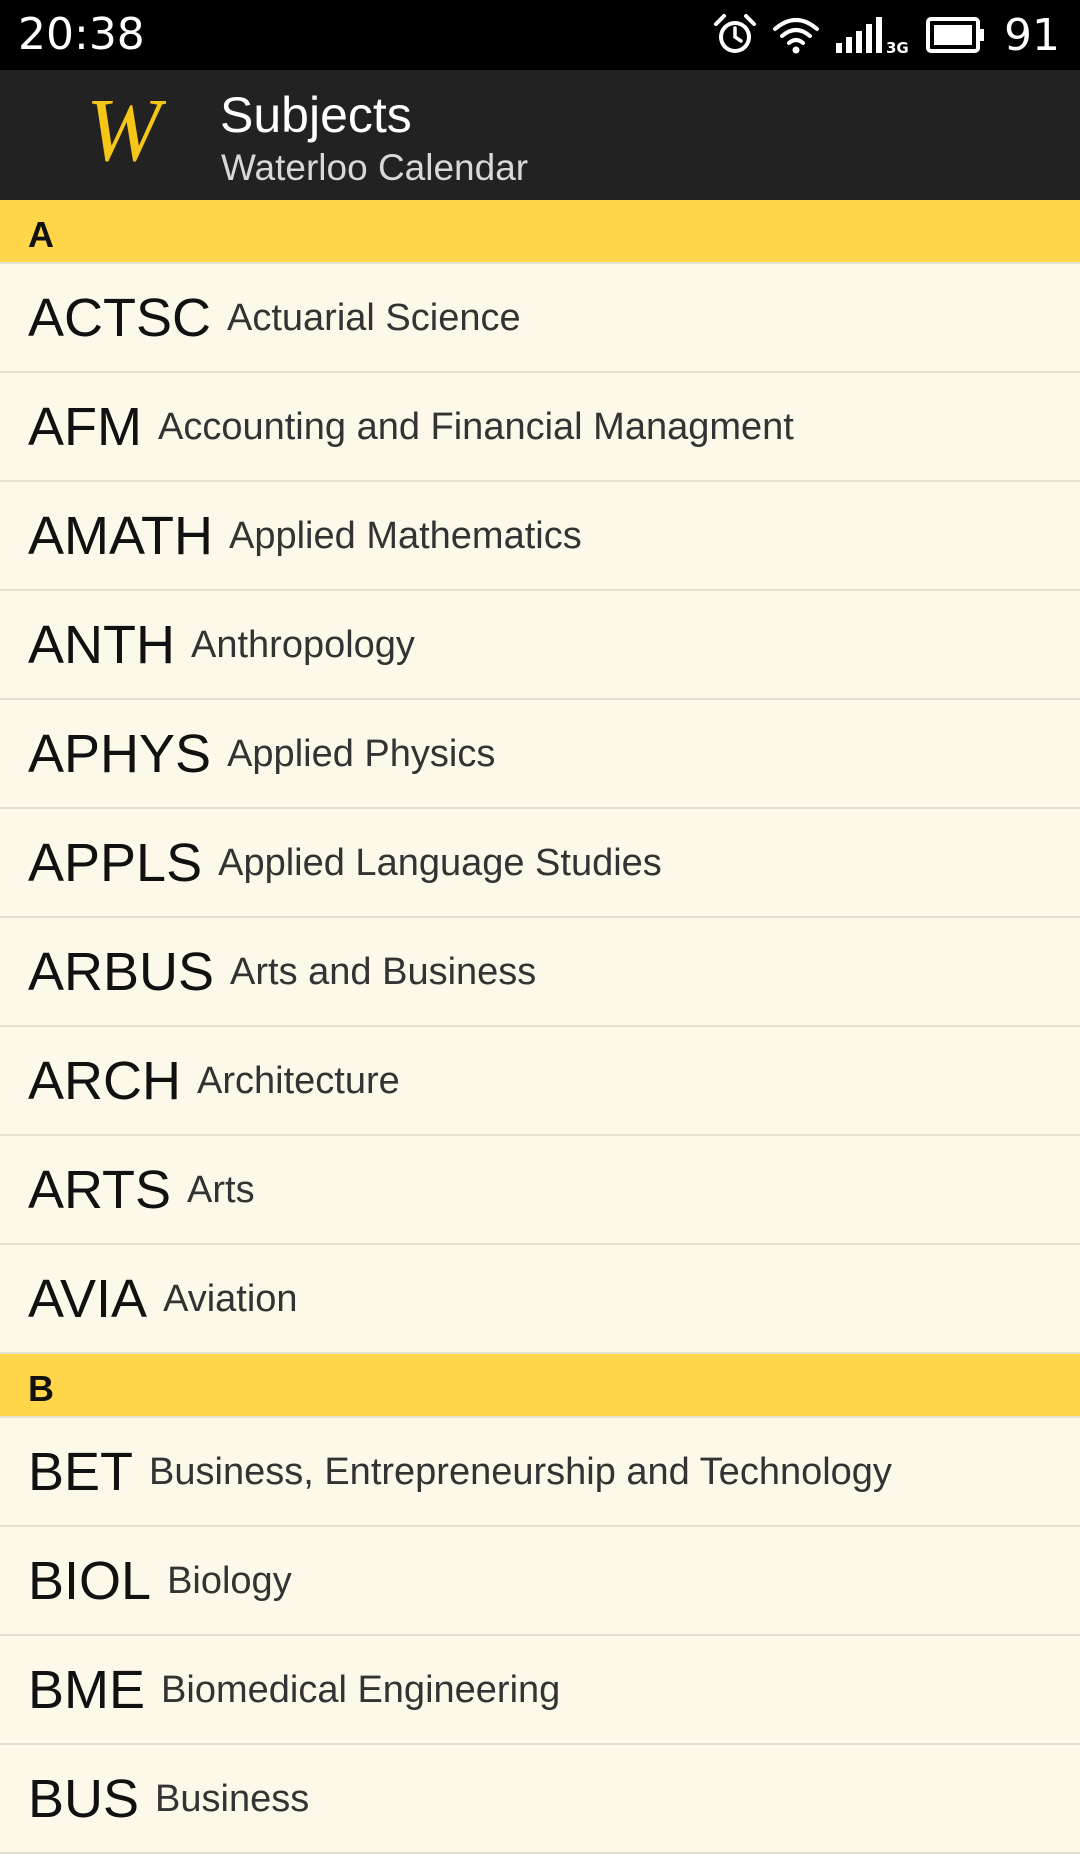 Image resolution: width=1080 pixels, height=1854 pixels. What do you see at coordinates (81, 1471) in the screenshot?
I see `subject-code: BET` at bounding box center [81, 1471].